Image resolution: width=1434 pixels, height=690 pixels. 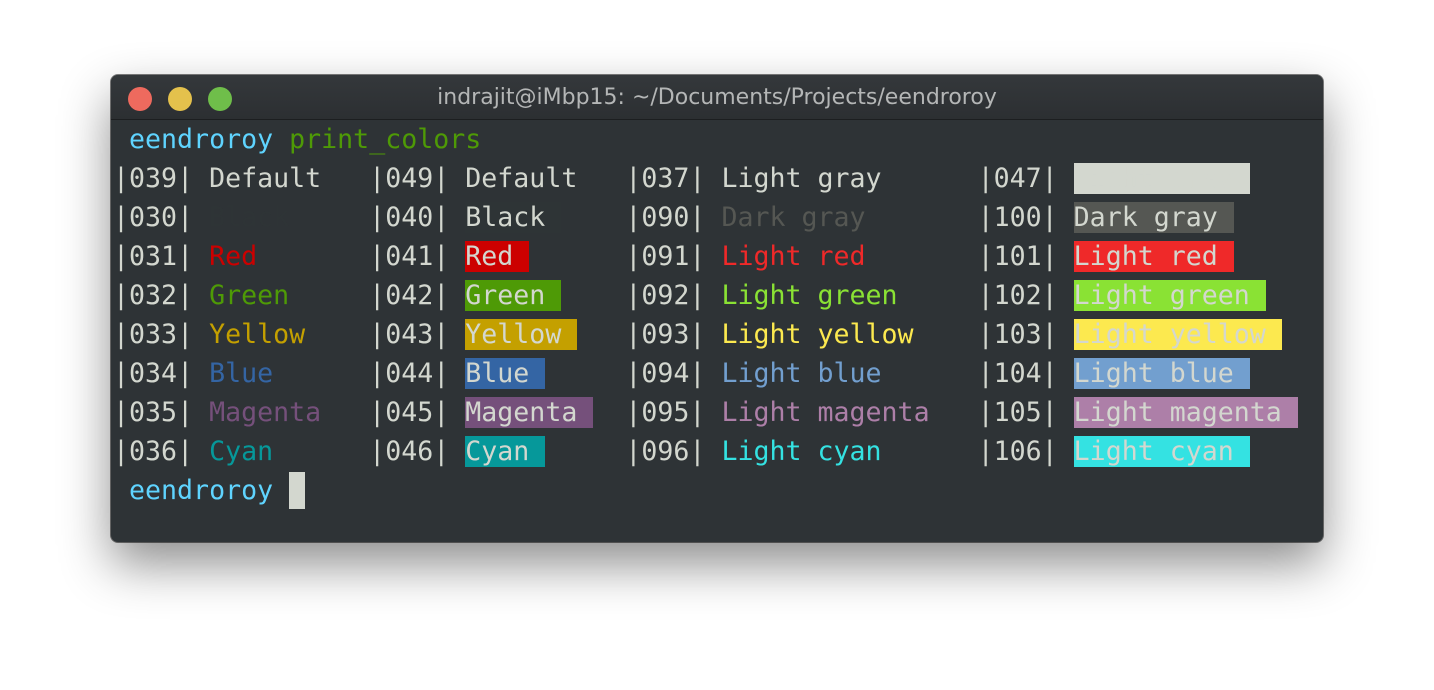 What do you see at coordinates (1177, 334) in the screenshot?
I see `background-swatch: Light yellow` at bounding box center [1177, 334].